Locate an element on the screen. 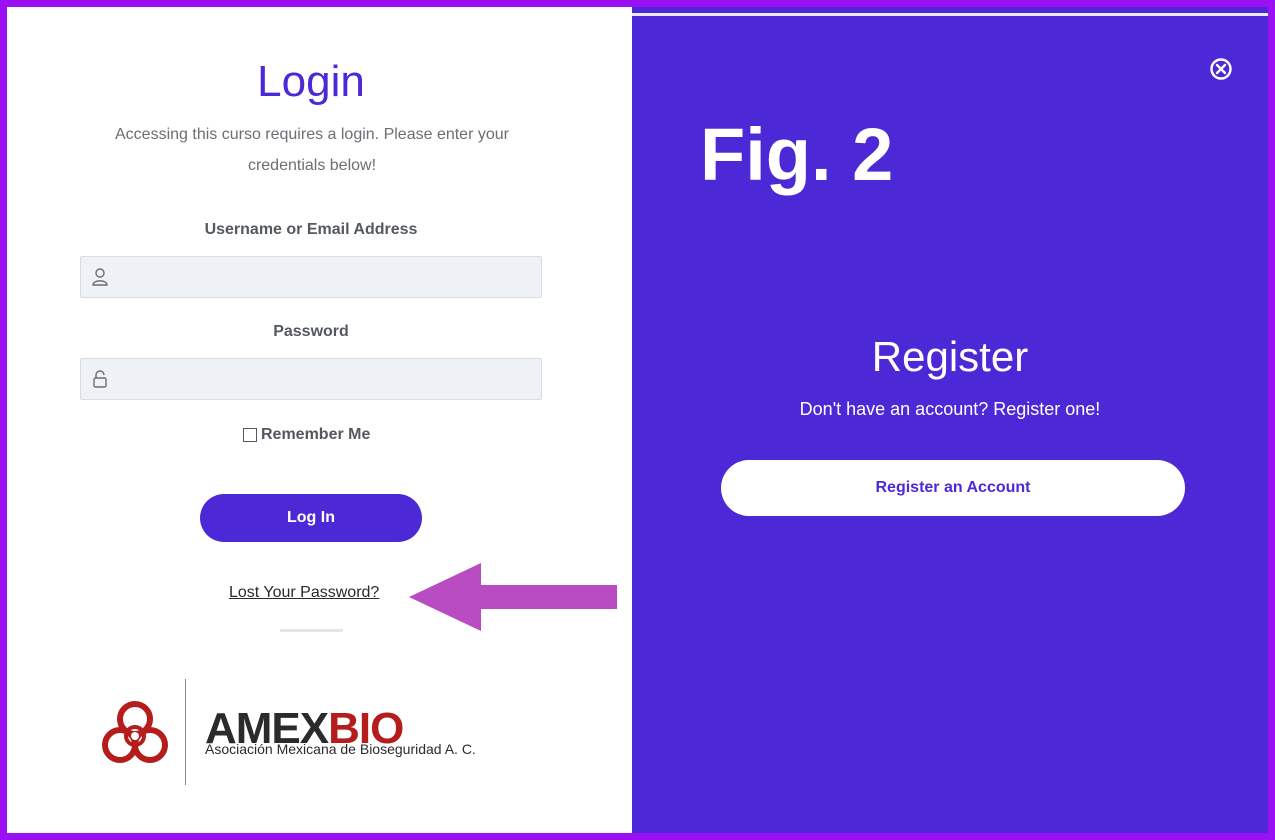 This screenshot has height=840, width=1275. remember-me-label: Remember Me is located at coordinates (316, 434).